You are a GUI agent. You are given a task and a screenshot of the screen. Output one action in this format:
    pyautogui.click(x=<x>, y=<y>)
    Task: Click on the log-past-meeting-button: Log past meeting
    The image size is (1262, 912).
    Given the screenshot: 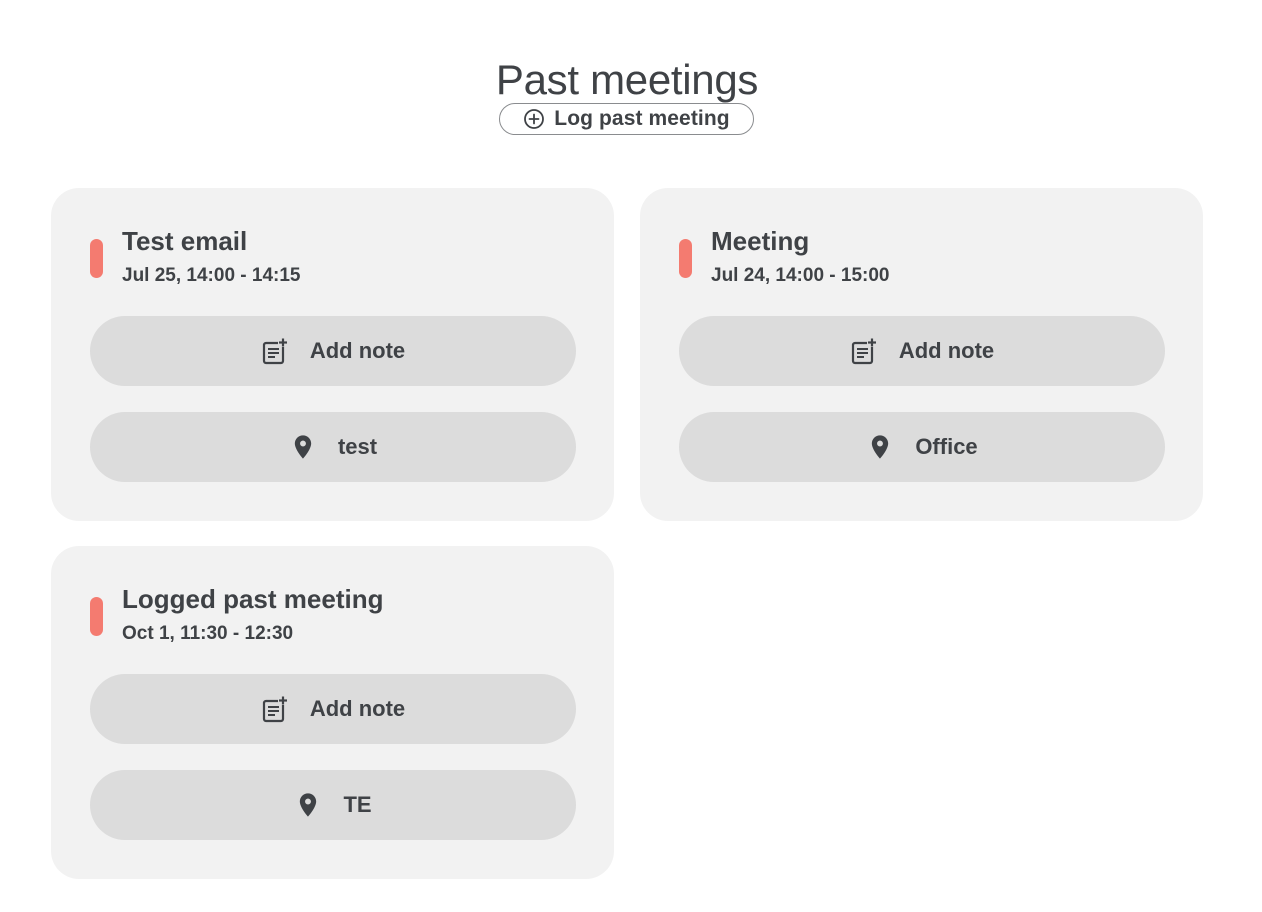 What is the action you would take?
    pyautogui.click(x=626, y=119)
    